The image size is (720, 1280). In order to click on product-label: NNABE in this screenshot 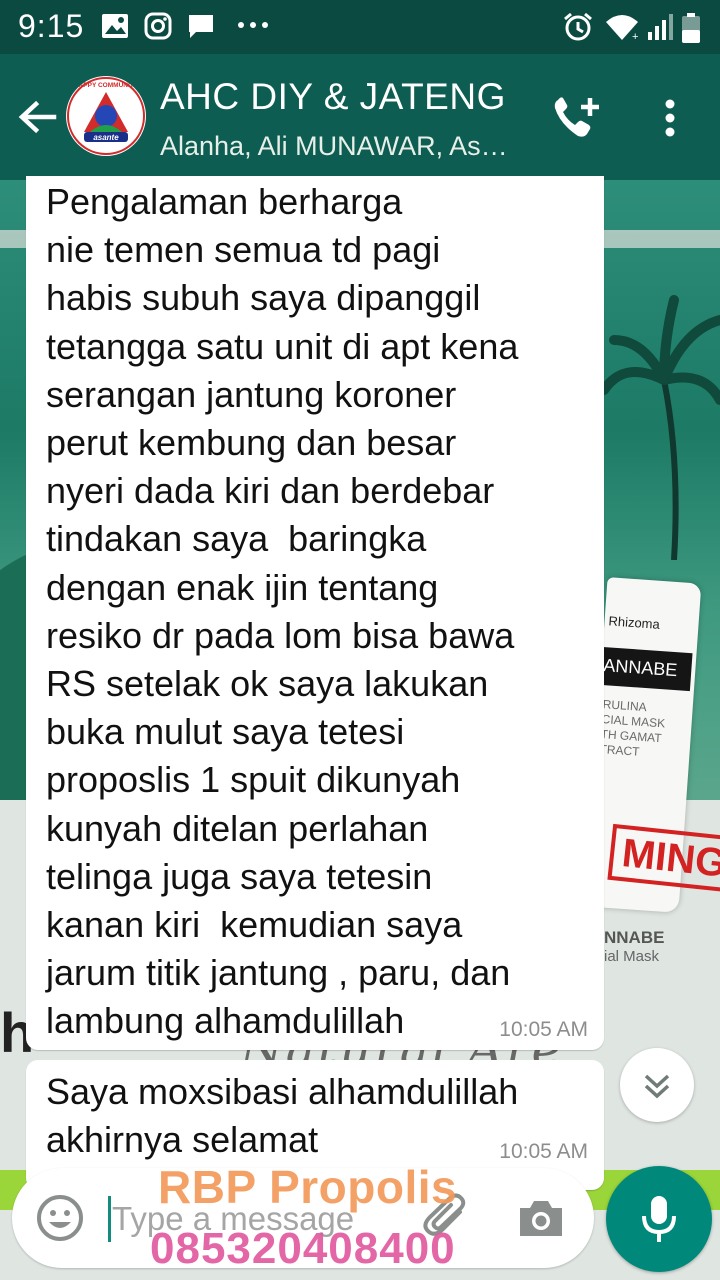, I will do `click(634, 937)`.